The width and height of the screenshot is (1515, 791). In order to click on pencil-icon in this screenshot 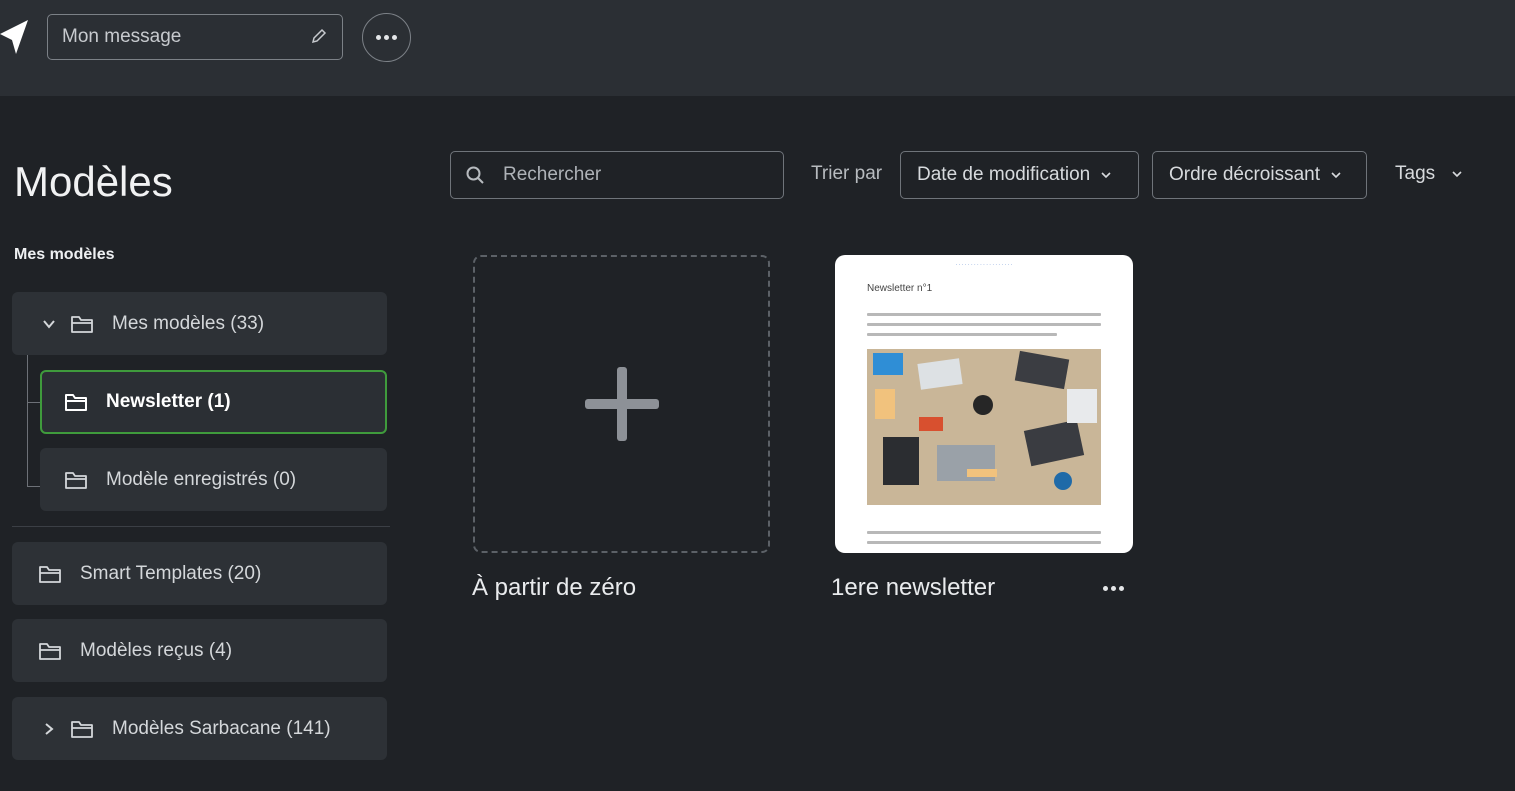, I will do `click(319, 36)`.